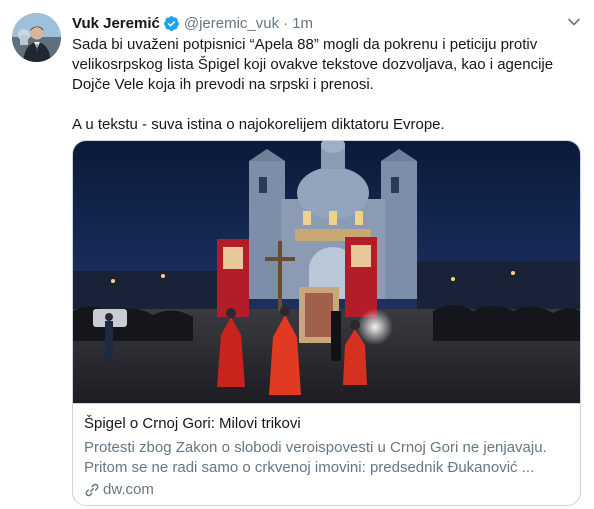 The image size is (594, 509). Describe the element at coordinates (116, 23) in the screenshot. I see `author-name: Vuk Jeremić` at that location.